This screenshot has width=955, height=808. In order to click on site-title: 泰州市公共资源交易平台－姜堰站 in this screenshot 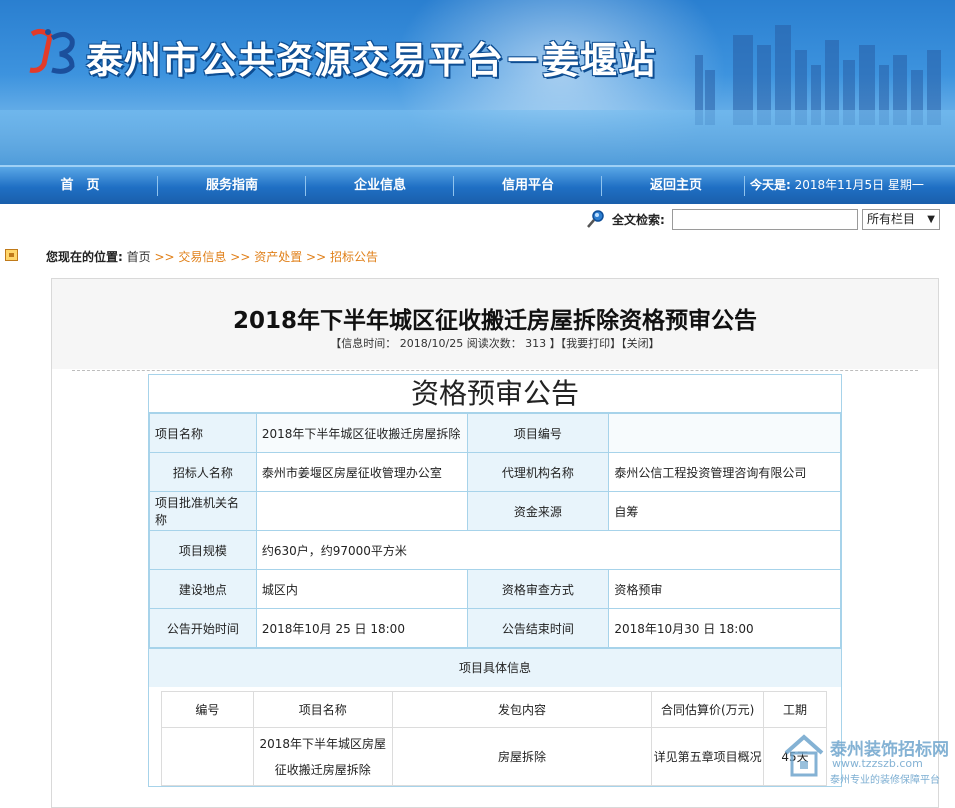, I will do `click(371, 60)`.